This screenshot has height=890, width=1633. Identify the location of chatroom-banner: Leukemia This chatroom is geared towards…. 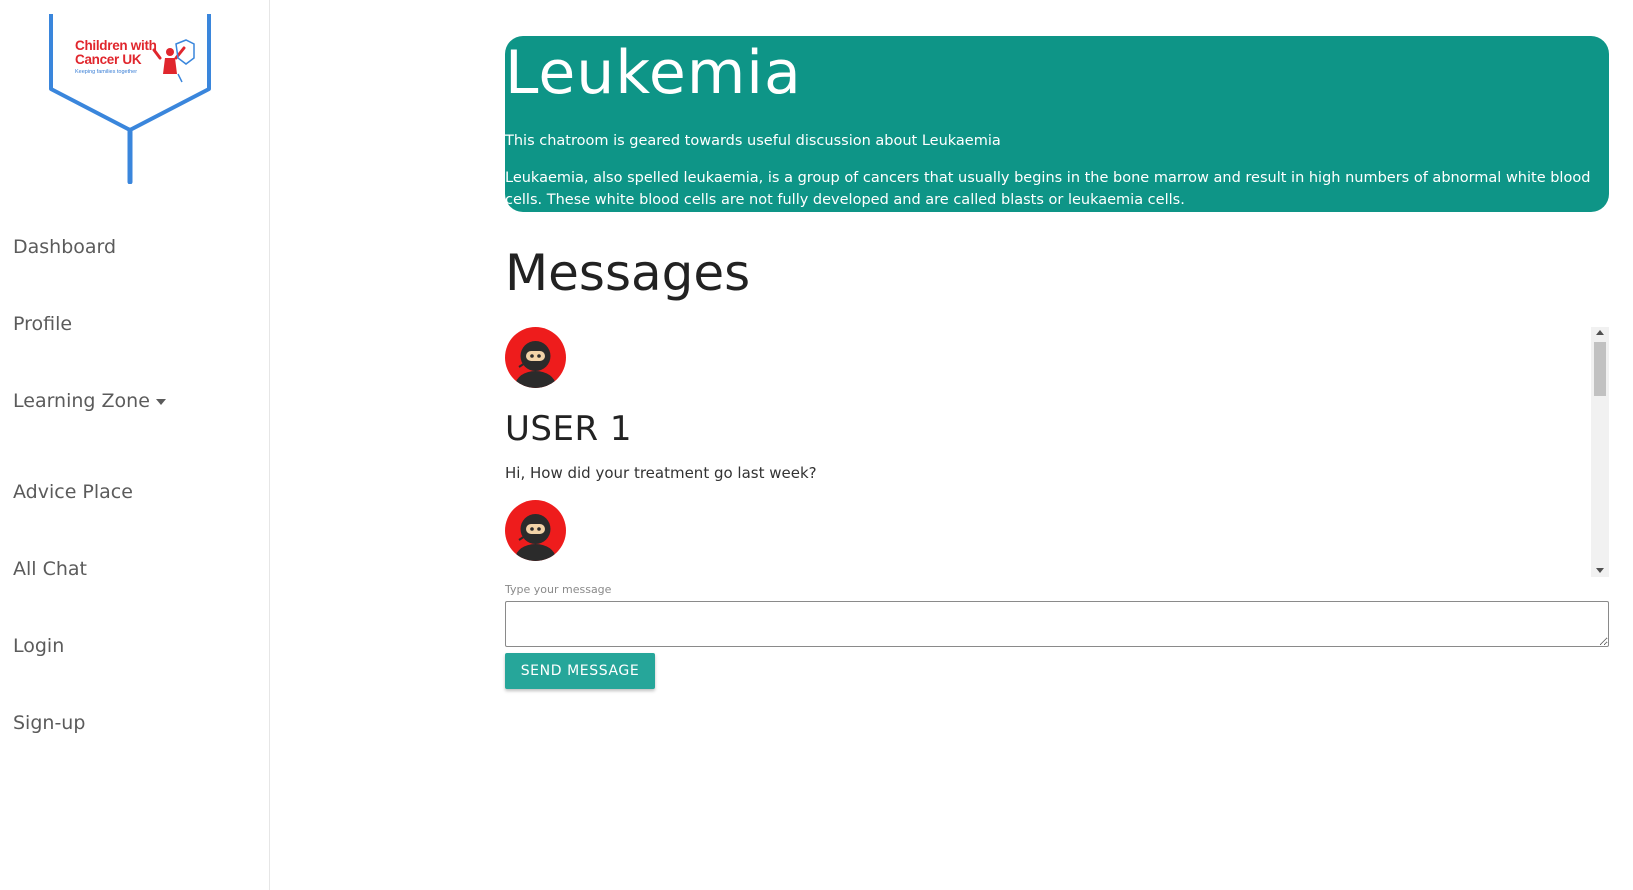
(1057, 124).